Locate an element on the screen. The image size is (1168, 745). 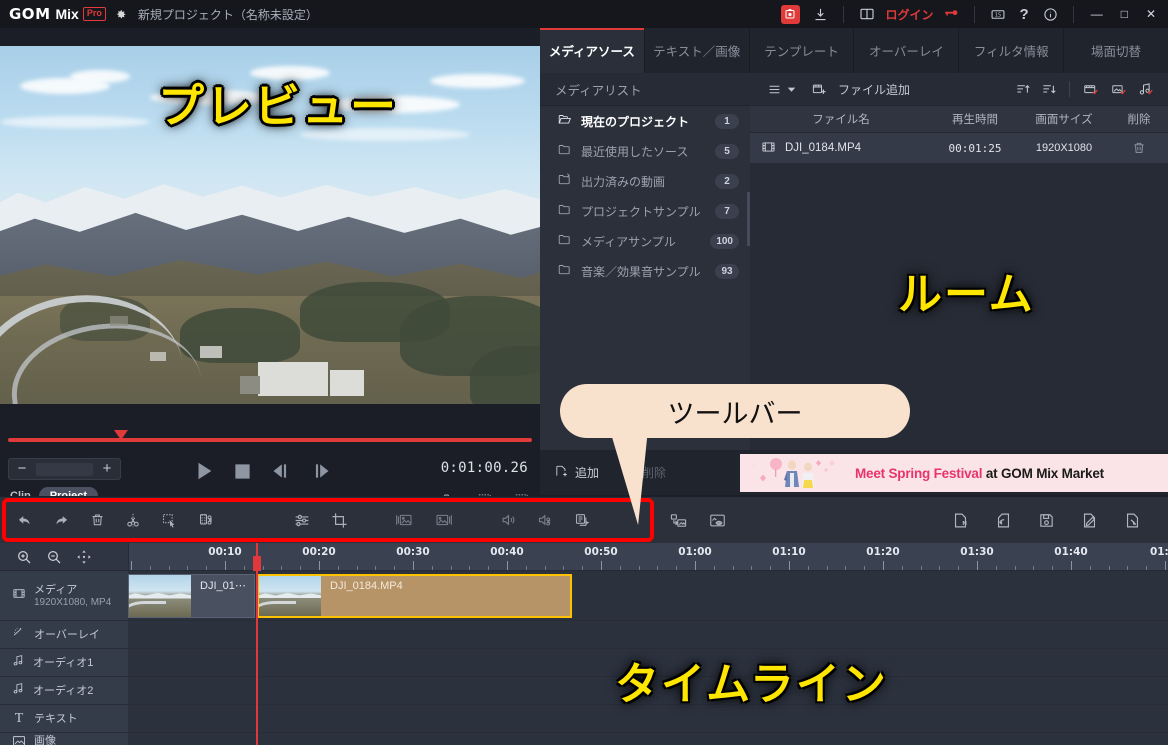
split-clip-icon is located at coordinates (206, 520).